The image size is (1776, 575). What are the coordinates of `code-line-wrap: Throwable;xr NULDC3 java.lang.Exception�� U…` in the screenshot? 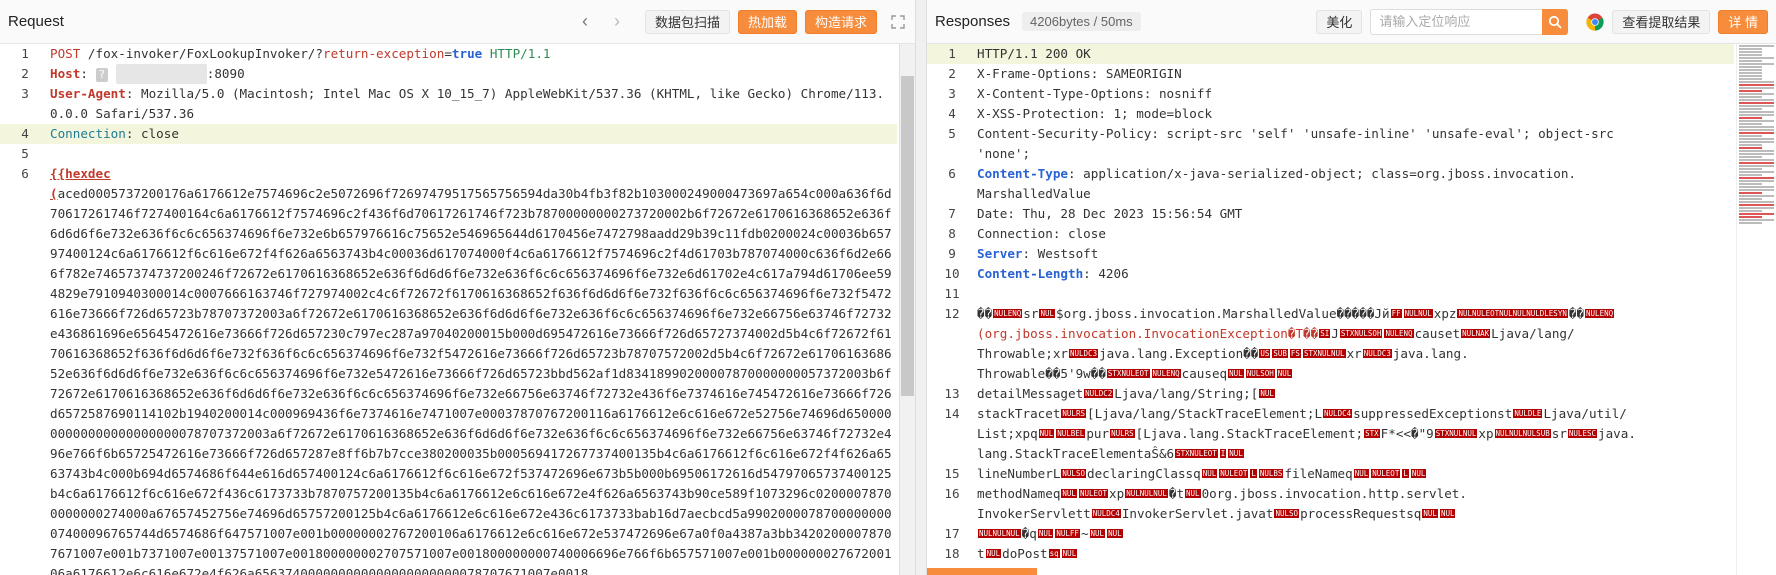 It's located at (1223, 353).